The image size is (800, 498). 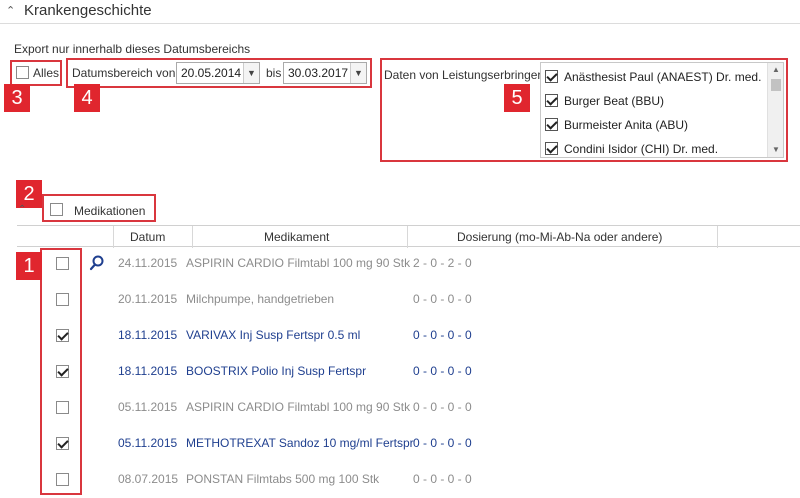 I want to click on annotation-badge-4: 4, so click(x=87, y=98).